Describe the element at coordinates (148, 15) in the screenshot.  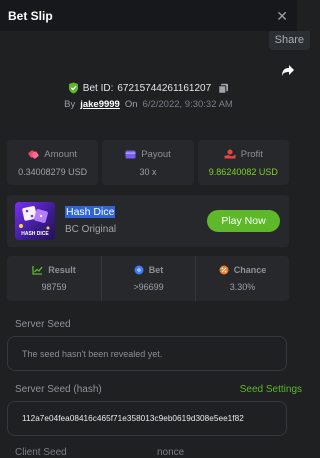
I see `bet-slip-header: Bet Slip ✕` at that location.